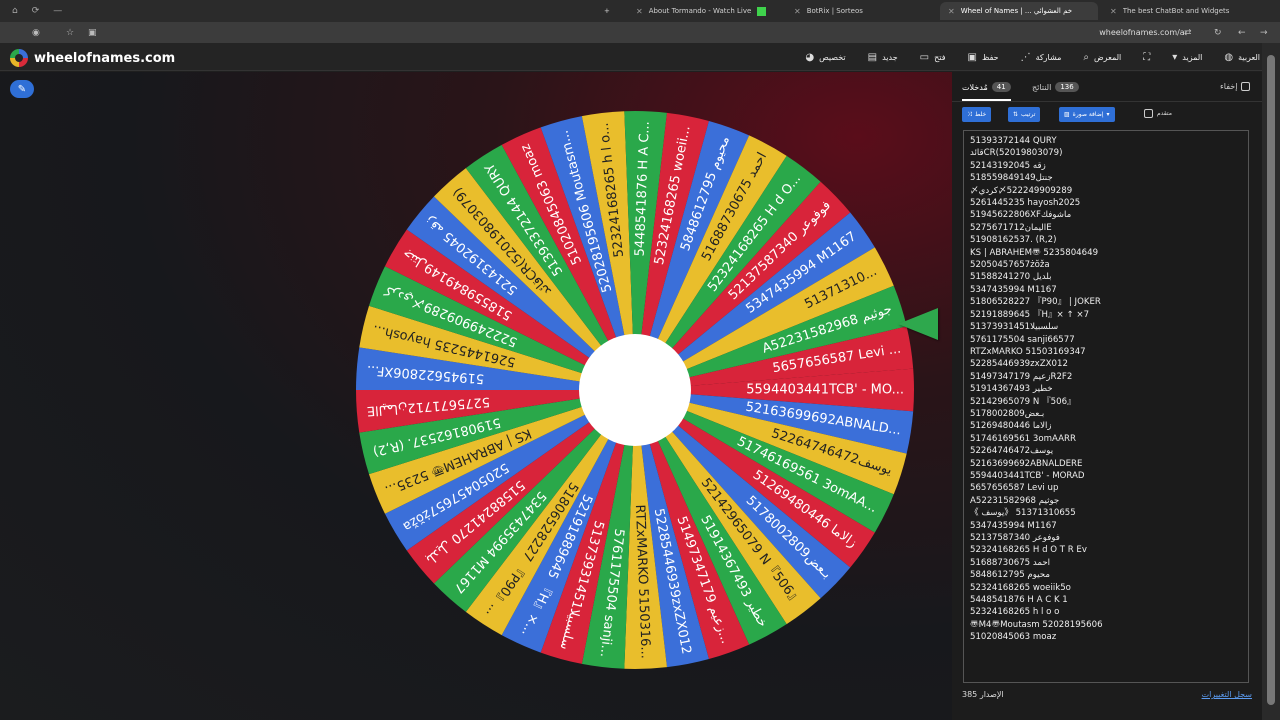 The width and height of the screenshot is (1280, 720). Describe the element at coordinates (1229, 86) in the screenshot. I see `hide-label: إخفاء` at that location.